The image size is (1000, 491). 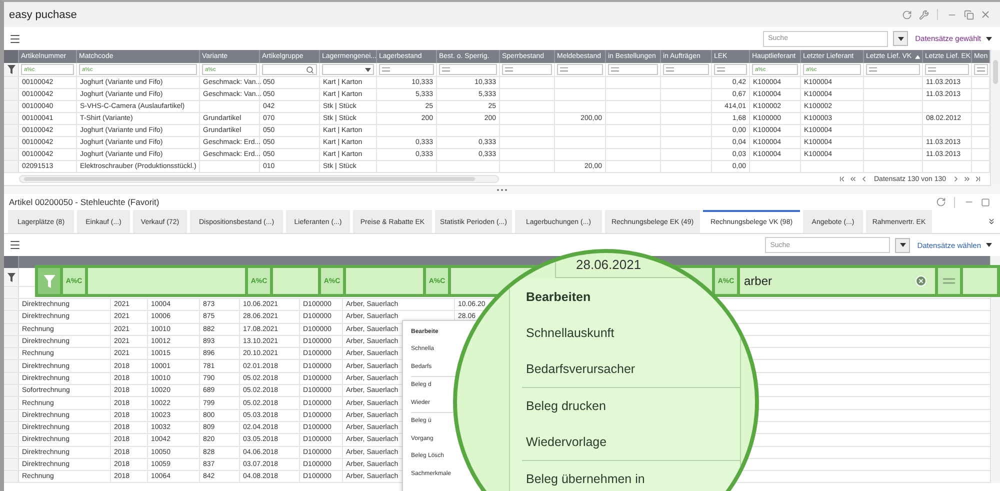 I want to click on previous-page-icon, so click(x=853, y=179).